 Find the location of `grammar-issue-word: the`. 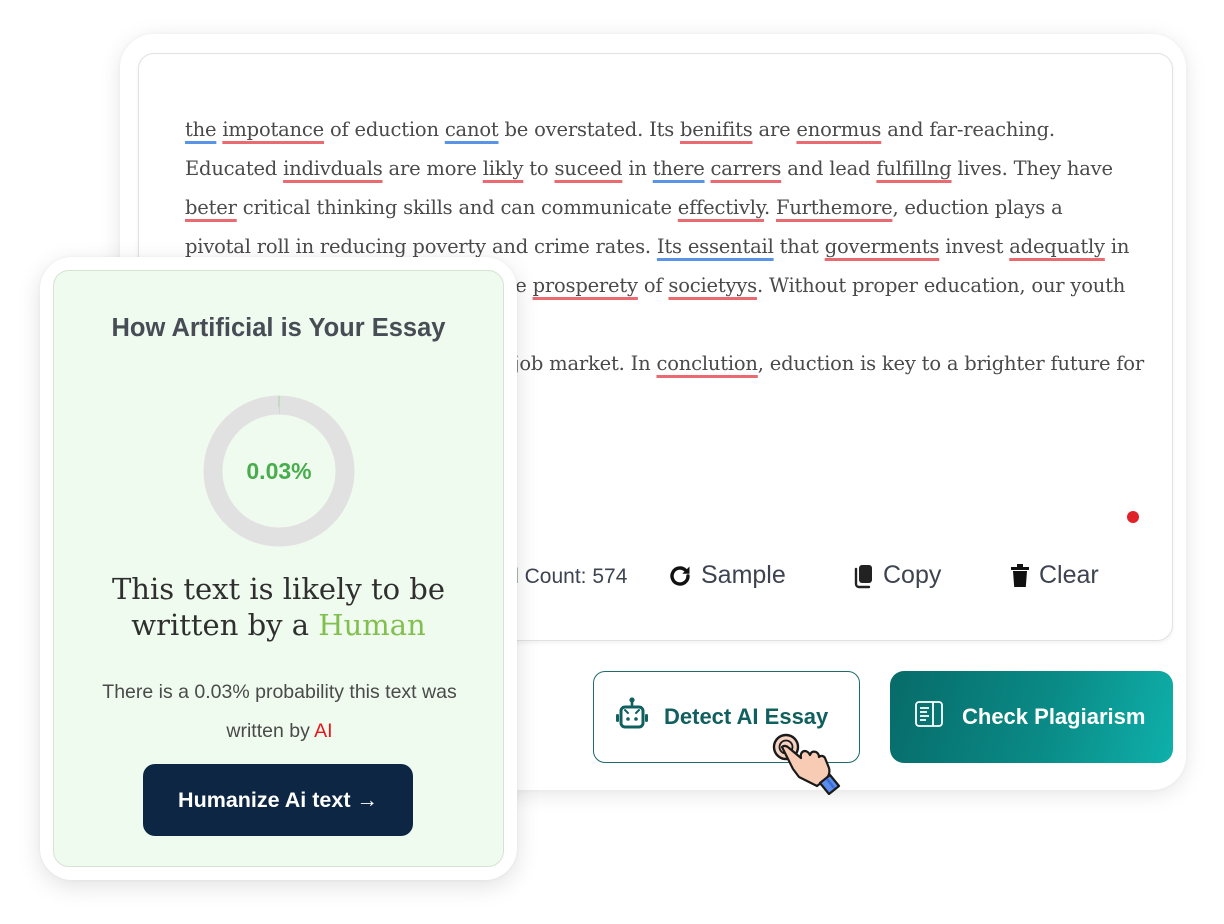

grammar-issue-word: the is located at coordinates (201, 129).